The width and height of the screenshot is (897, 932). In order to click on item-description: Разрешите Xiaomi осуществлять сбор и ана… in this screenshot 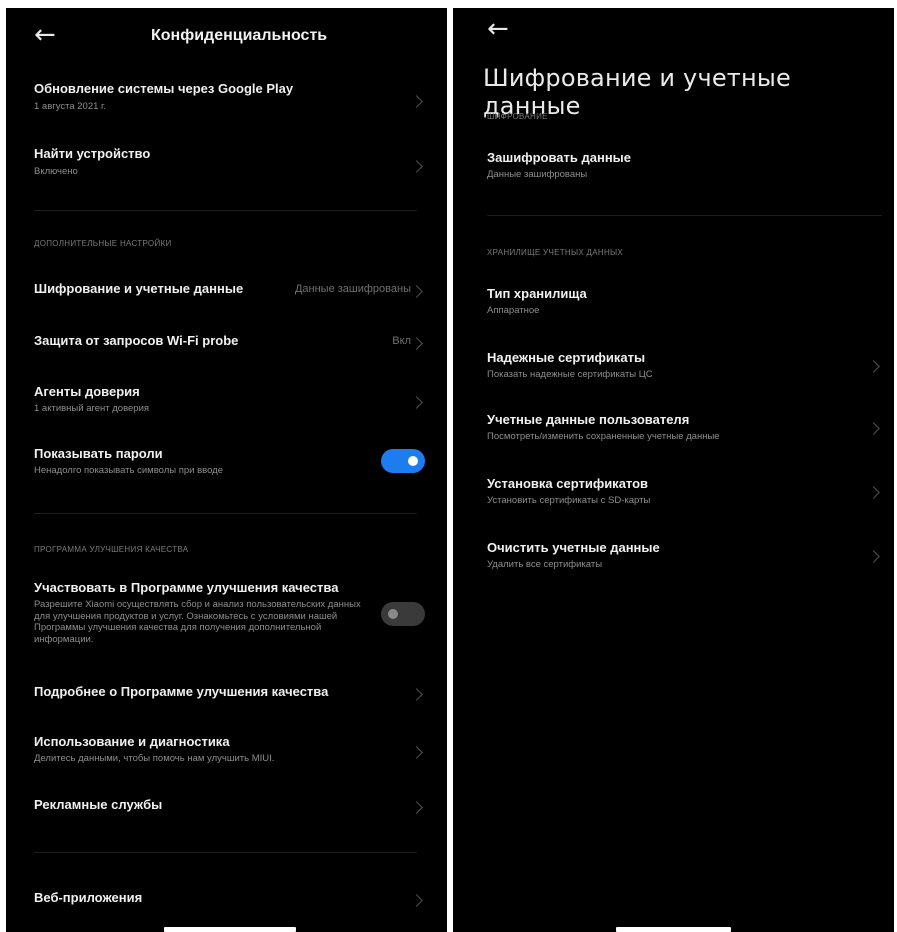, I will do `click(197, 622)`.